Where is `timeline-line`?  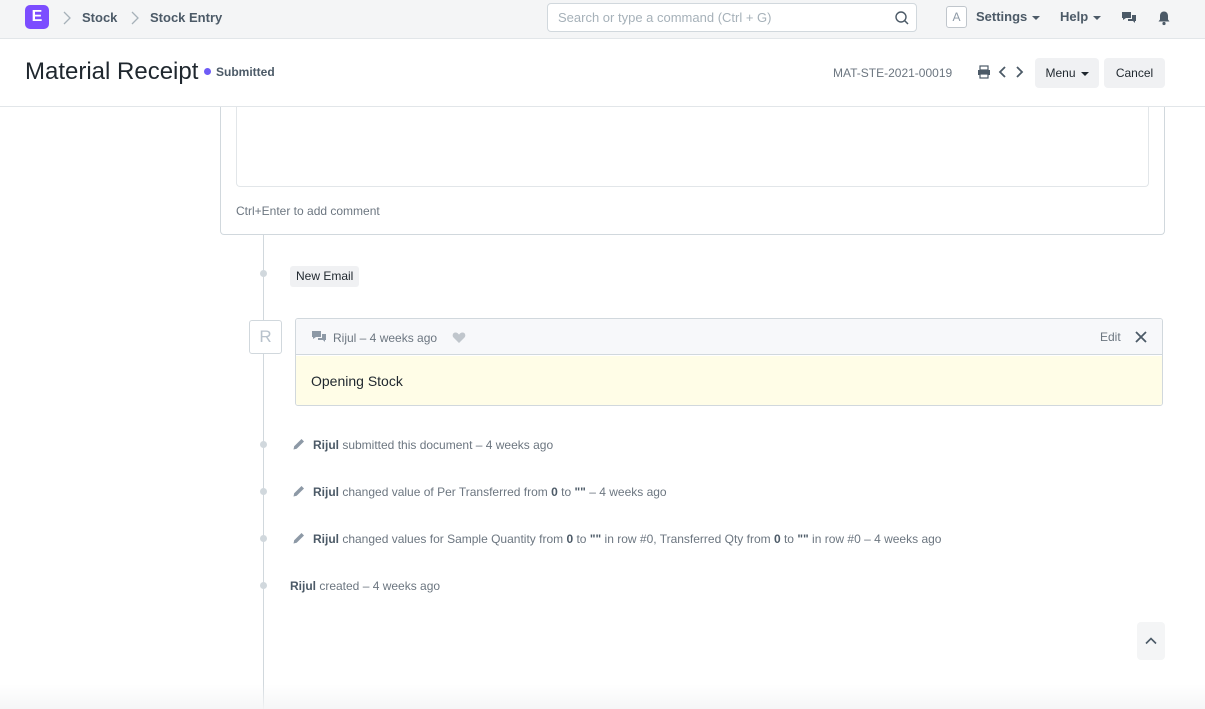
timeline-line is located at coordinates (263, 472).